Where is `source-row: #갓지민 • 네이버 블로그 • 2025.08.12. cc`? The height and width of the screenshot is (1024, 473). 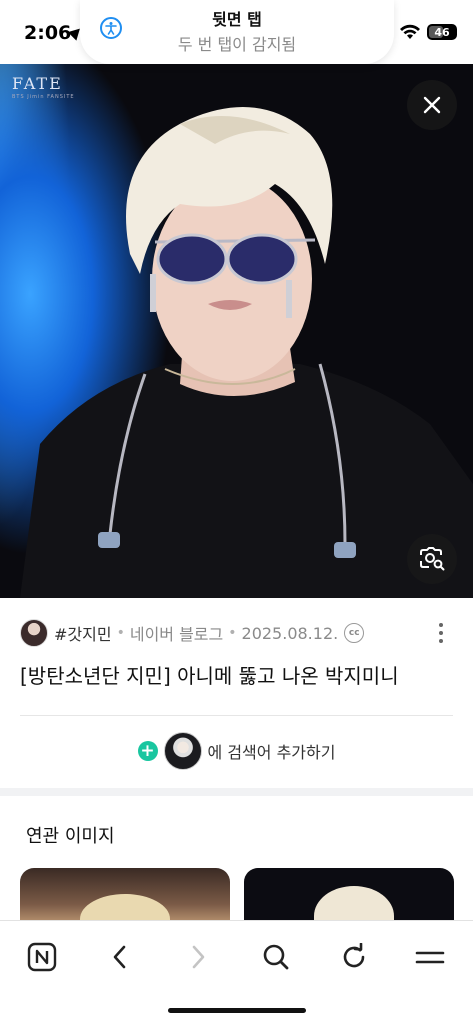
source-row: #갓지민 • 네이버 블로그 • 2025.08.12. cc is located at coordinates (236, 633).